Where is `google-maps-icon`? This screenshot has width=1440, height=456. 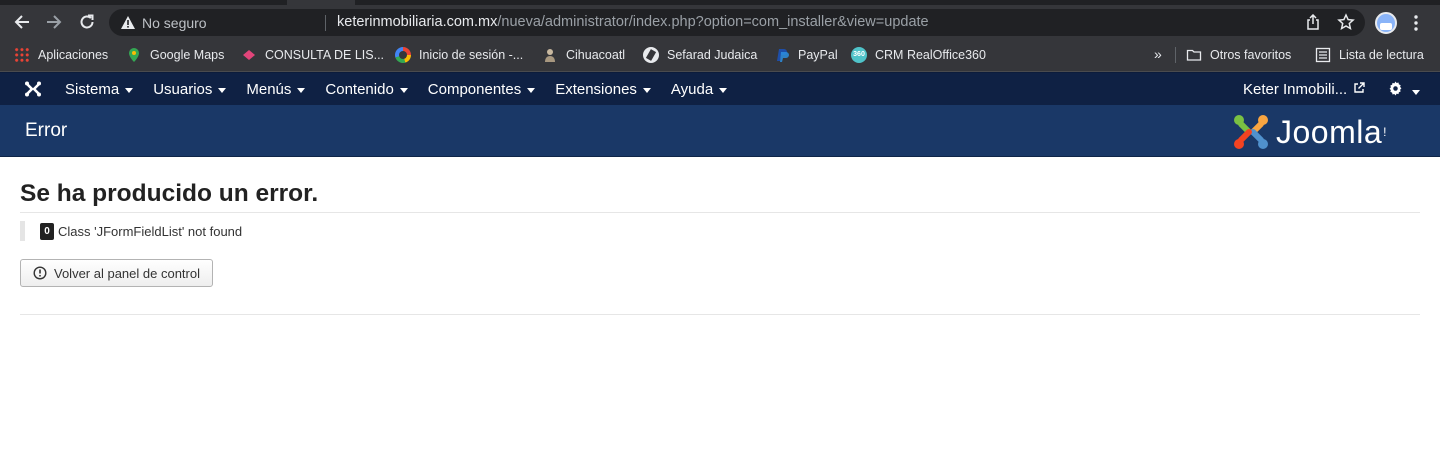
google-maps-icon is located at coordinates (134, 55).